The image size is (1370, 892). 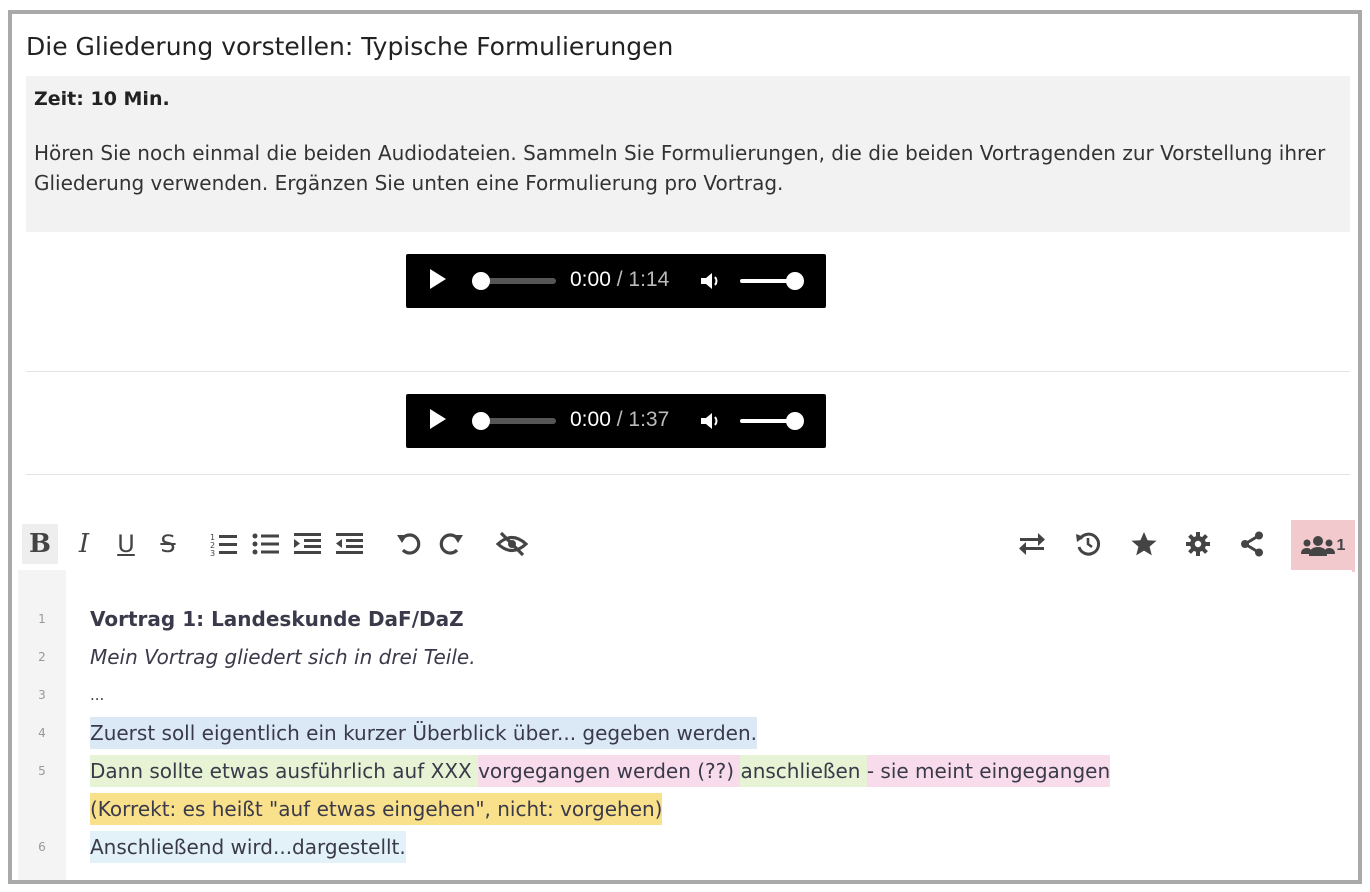 I want to click on line-text: Vortrag 1: Landeskunde DaF/DaZ, so click(x=277, y=619).